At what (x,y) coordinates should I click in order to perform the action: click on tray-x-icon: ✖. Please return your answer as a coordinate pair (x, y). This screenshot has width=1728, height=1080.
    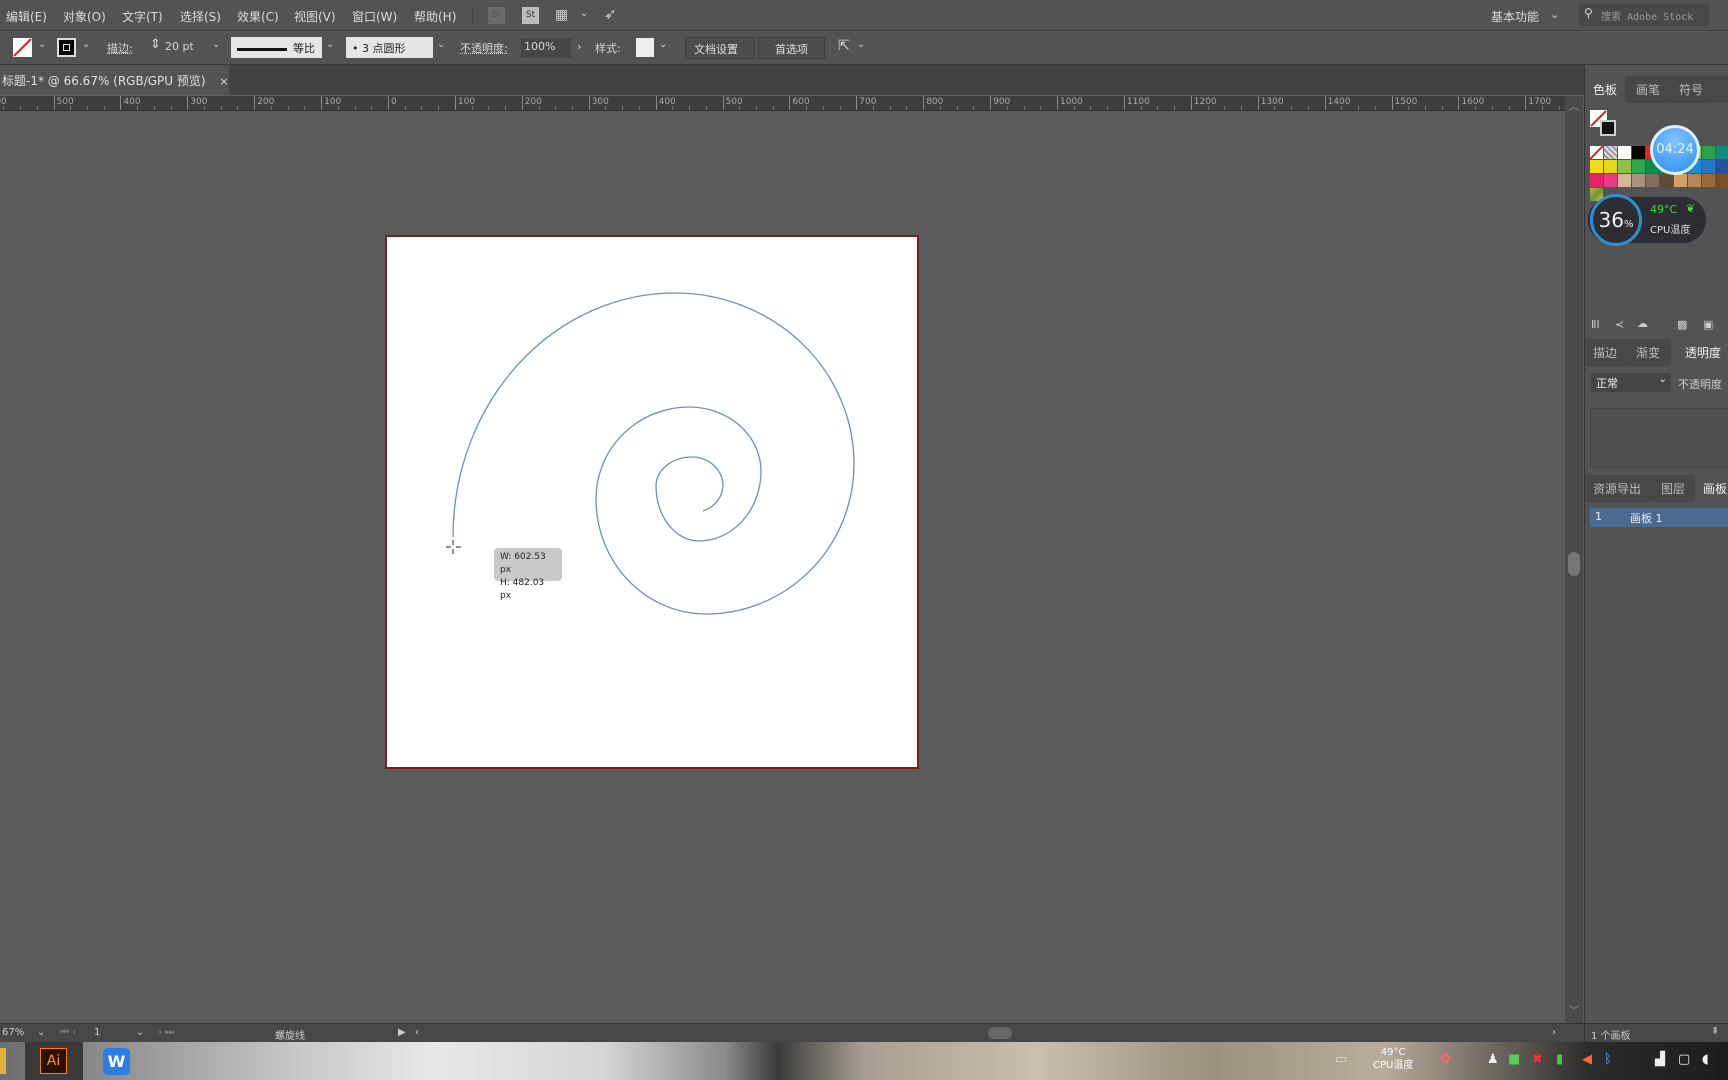
    Looking at the image, I should click on (1537, 1059).